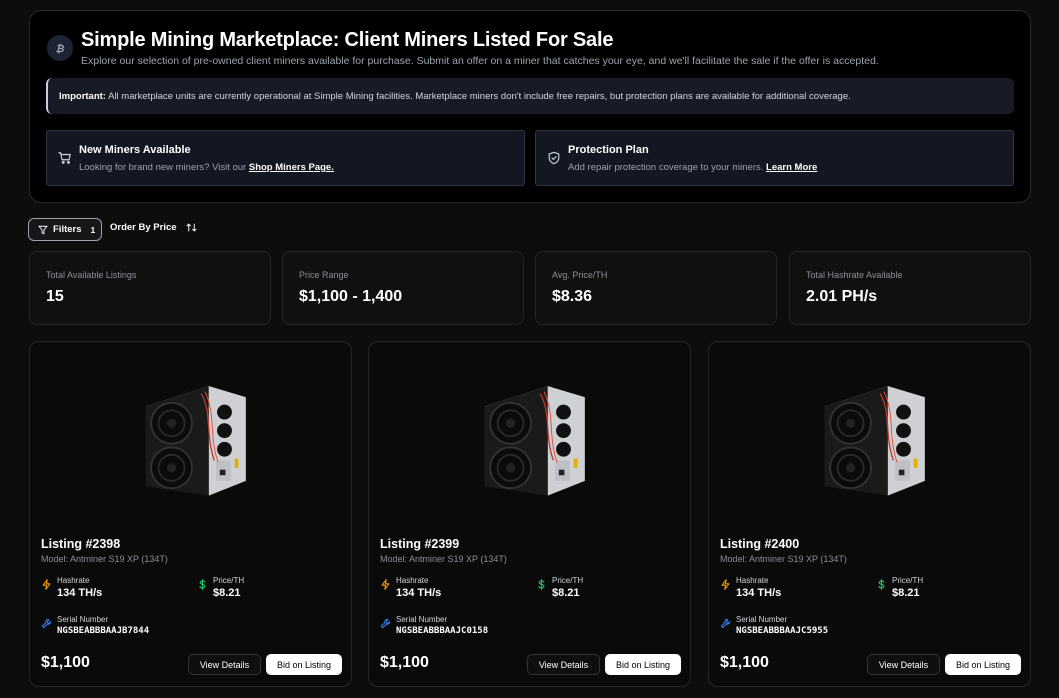 The image size is (1059, 698). Describe the element at coordinates (554, 158) in the screenshot. I see `shield-icon` at that location.